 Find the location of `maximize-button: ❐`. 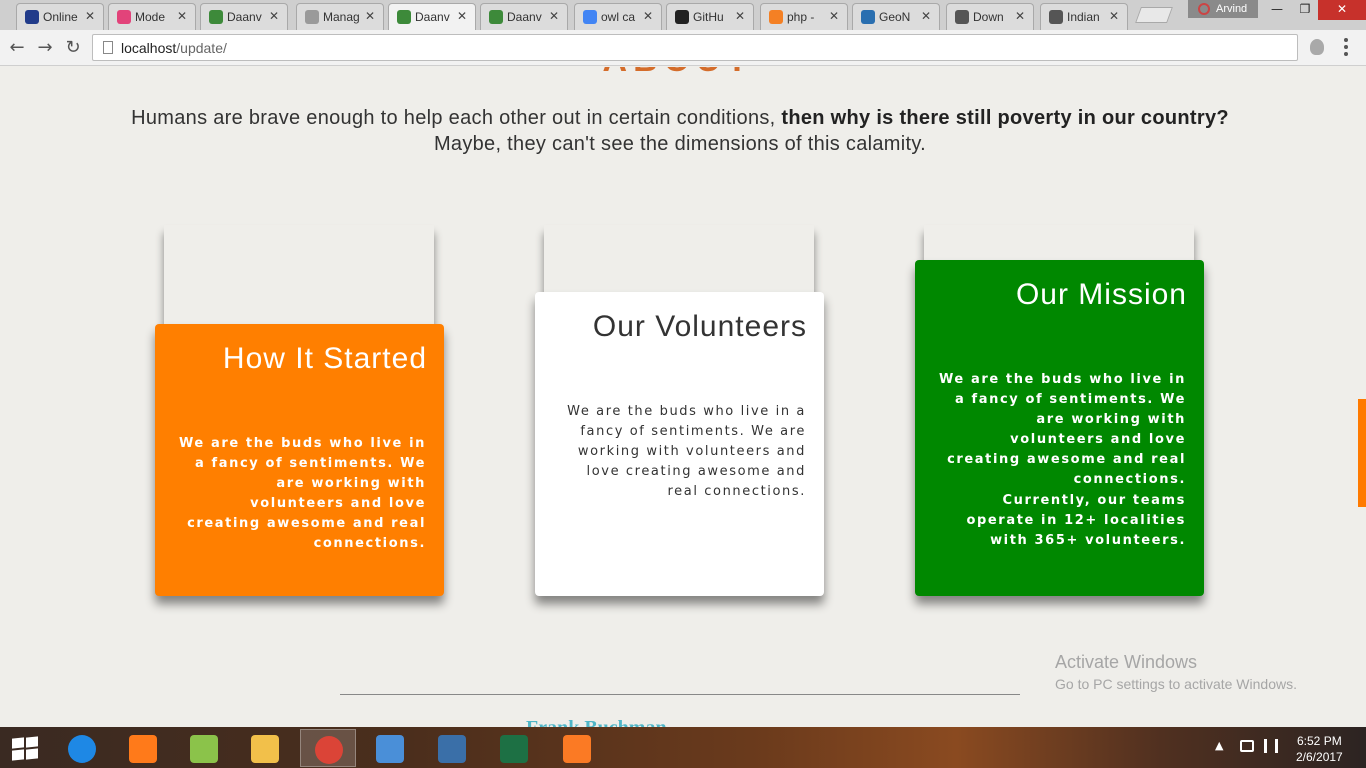

maximize-button: ❐ is located at coordinates (1305, 10).